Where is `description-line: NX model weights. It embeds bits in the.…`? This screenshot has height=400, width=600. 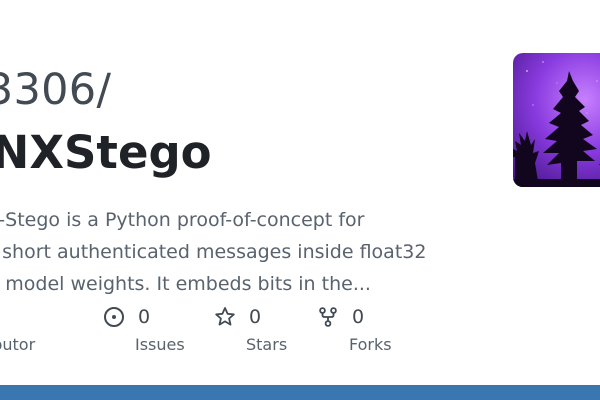 description-line: NX model weights. It embeds bits in the.… is located at coordinates (185, 284).